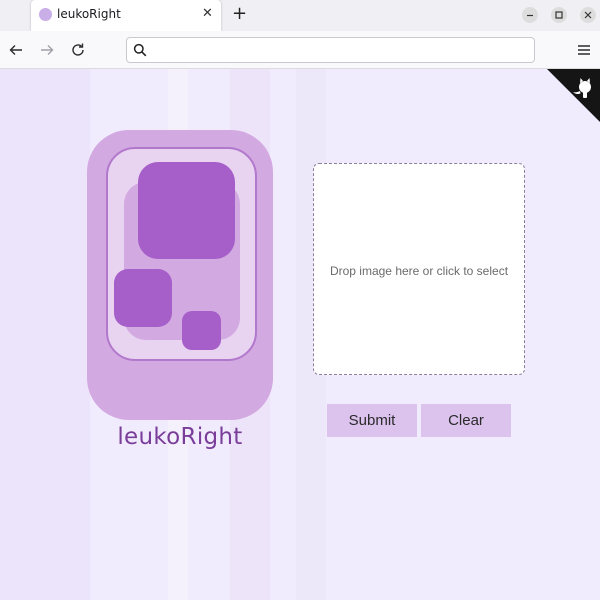  I want to click on app-favicon-icon, so click(45, 14).